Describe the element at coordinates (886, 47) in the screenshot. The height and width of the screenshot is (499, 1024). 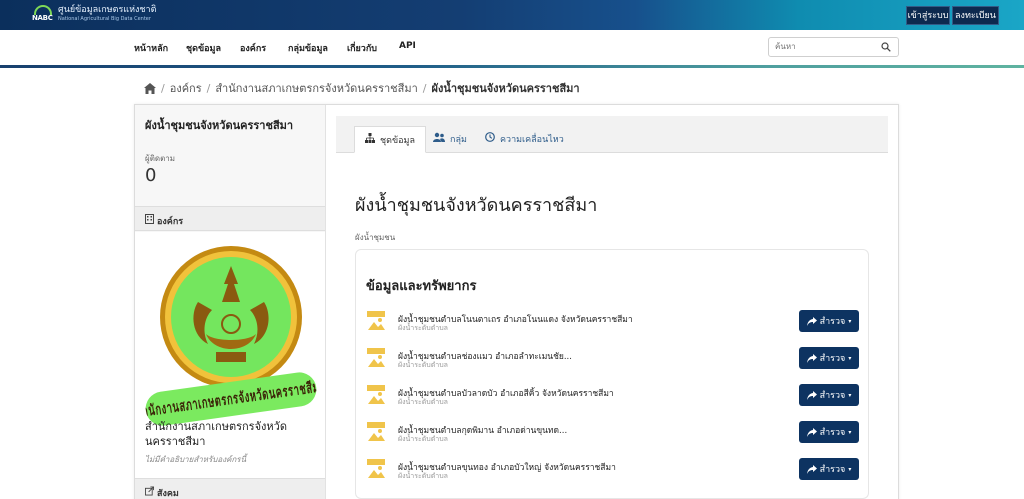
I see `search-icon` at that location.